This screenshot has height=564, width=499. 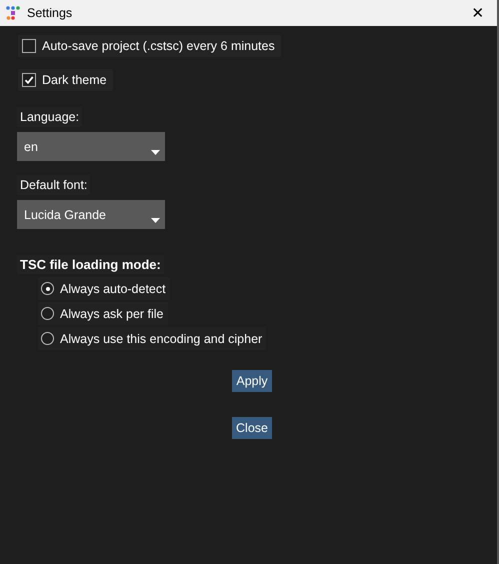 I want to click on close-icon: ✕, so click(x=478, y=13).